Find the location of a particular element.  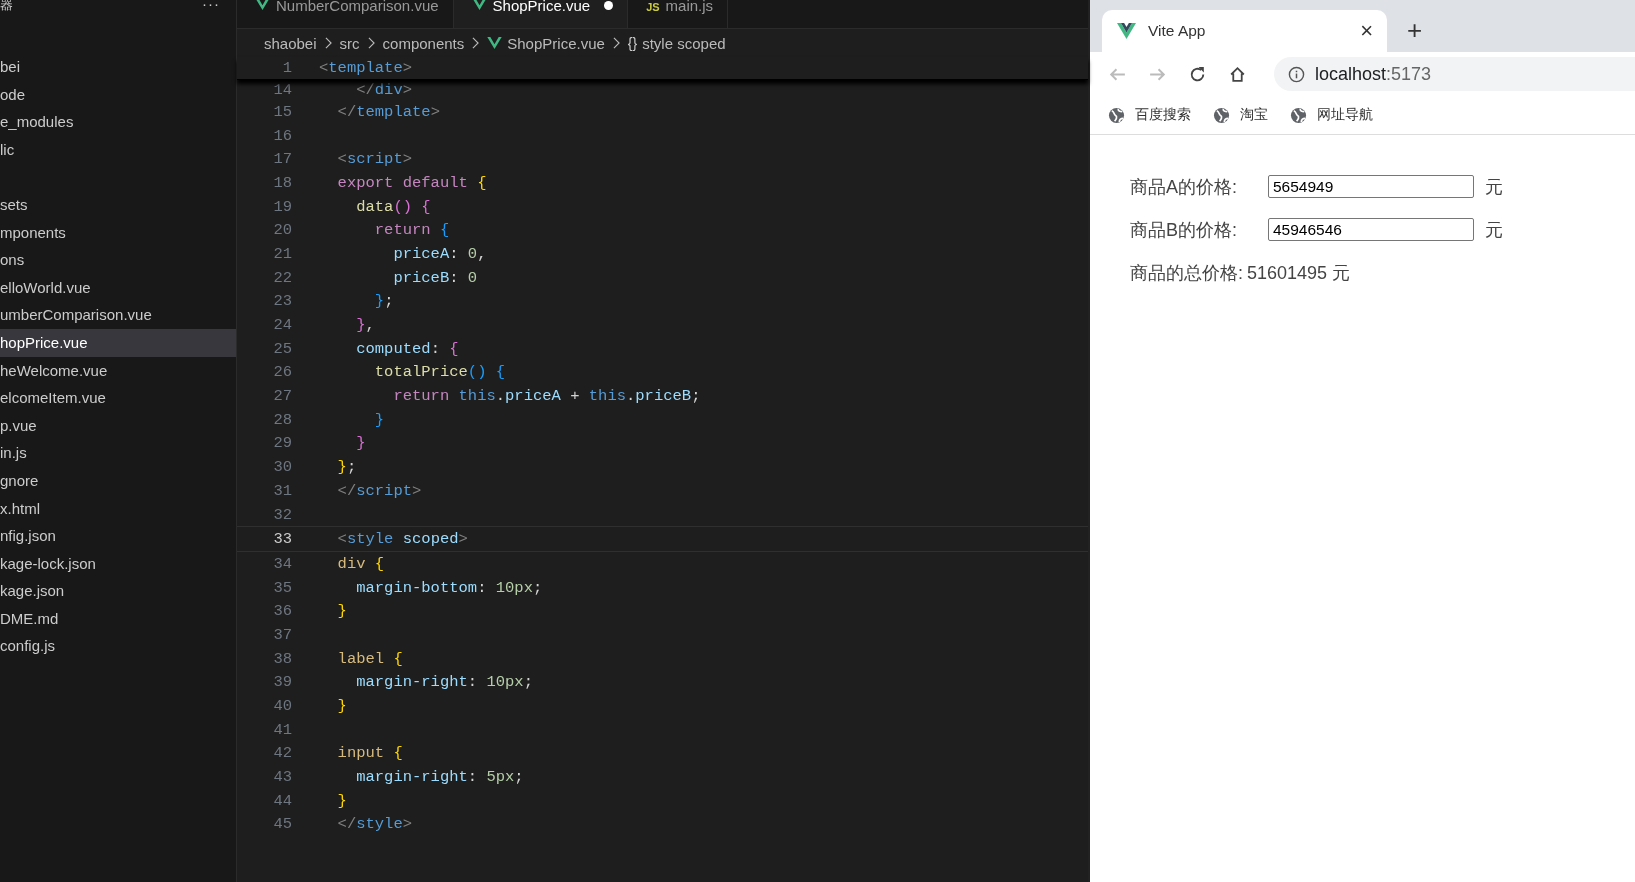

new-tab-button: + is located at coordinates (1415, 30).